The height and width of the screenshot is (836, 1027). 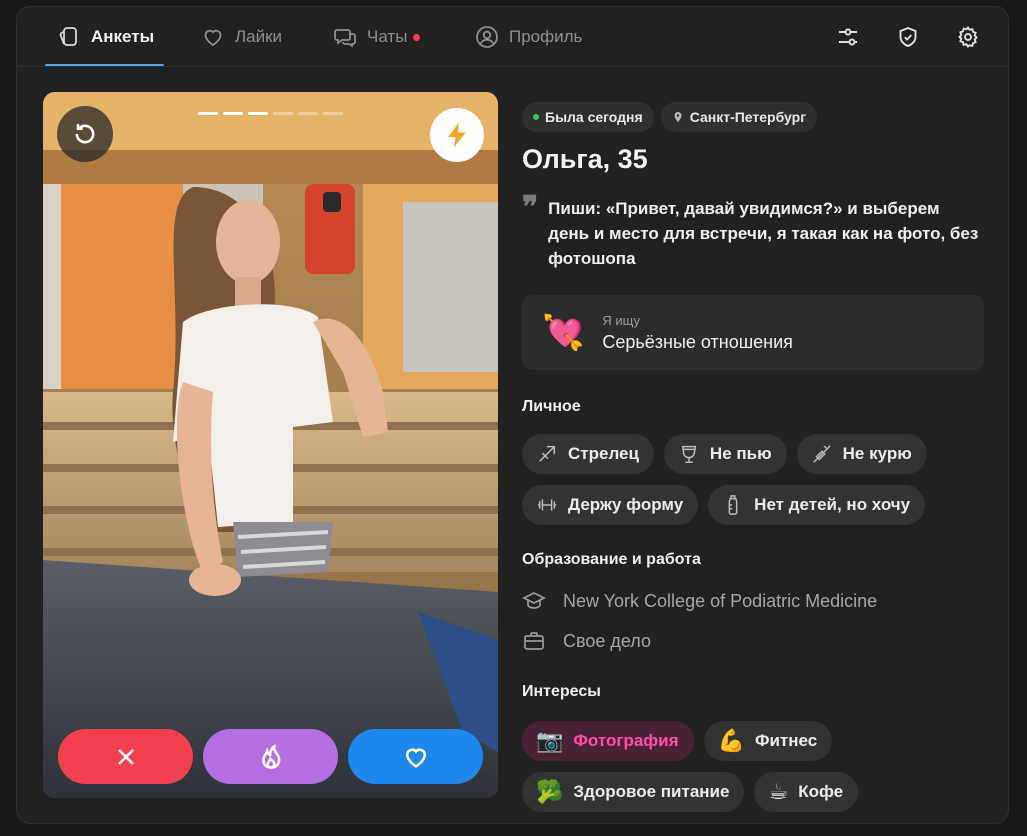 What do you see at coordinates (626, 740) in the screenshot?
I see `chip-label: Фотография` at bounding box center [626, 740].